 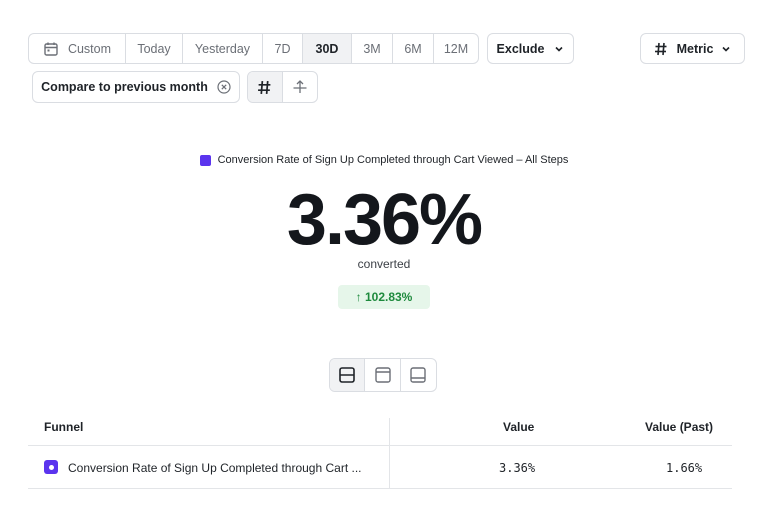 What do you see at coordinates (51, 49) in the screenshot?
I see `calendar-icon` at bounding box center [51, 49].